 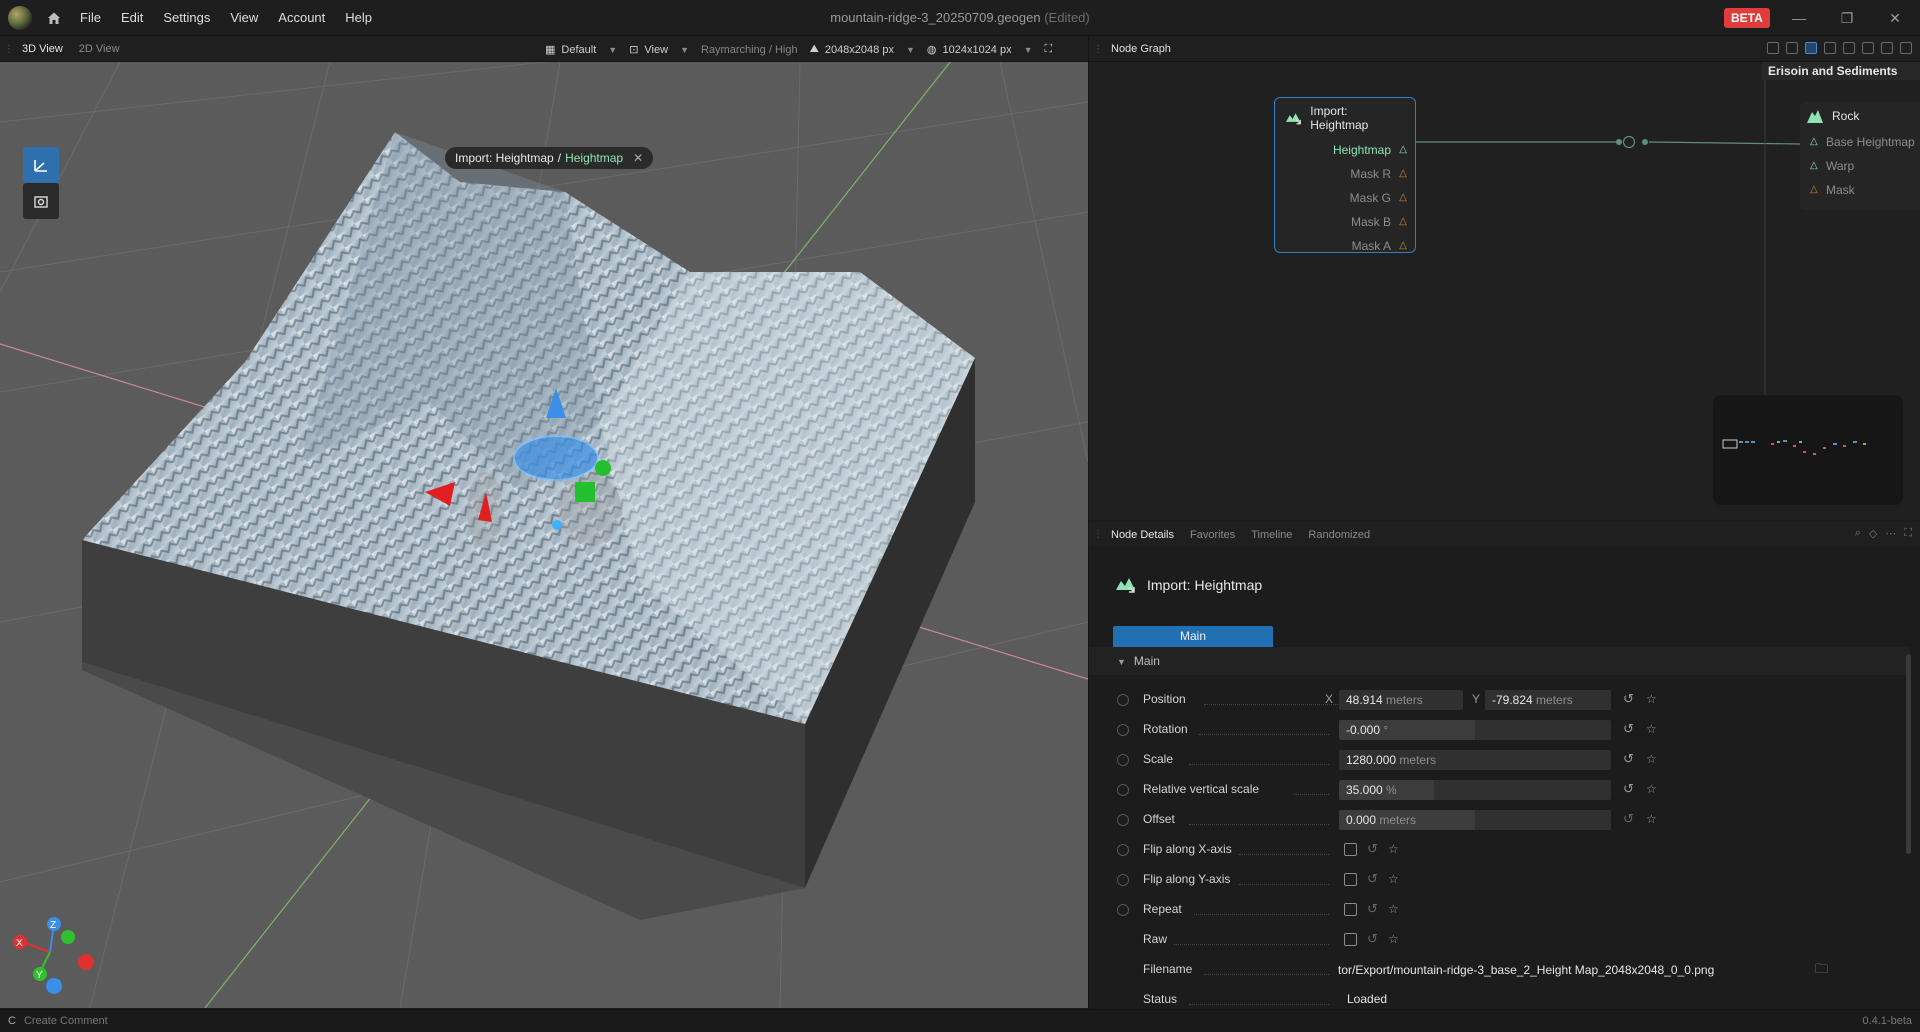 What do you see at coordinates (1873, 533) in the screenshot?
I see `diamond-icon: ◇` at bounding box center [1873, 533].